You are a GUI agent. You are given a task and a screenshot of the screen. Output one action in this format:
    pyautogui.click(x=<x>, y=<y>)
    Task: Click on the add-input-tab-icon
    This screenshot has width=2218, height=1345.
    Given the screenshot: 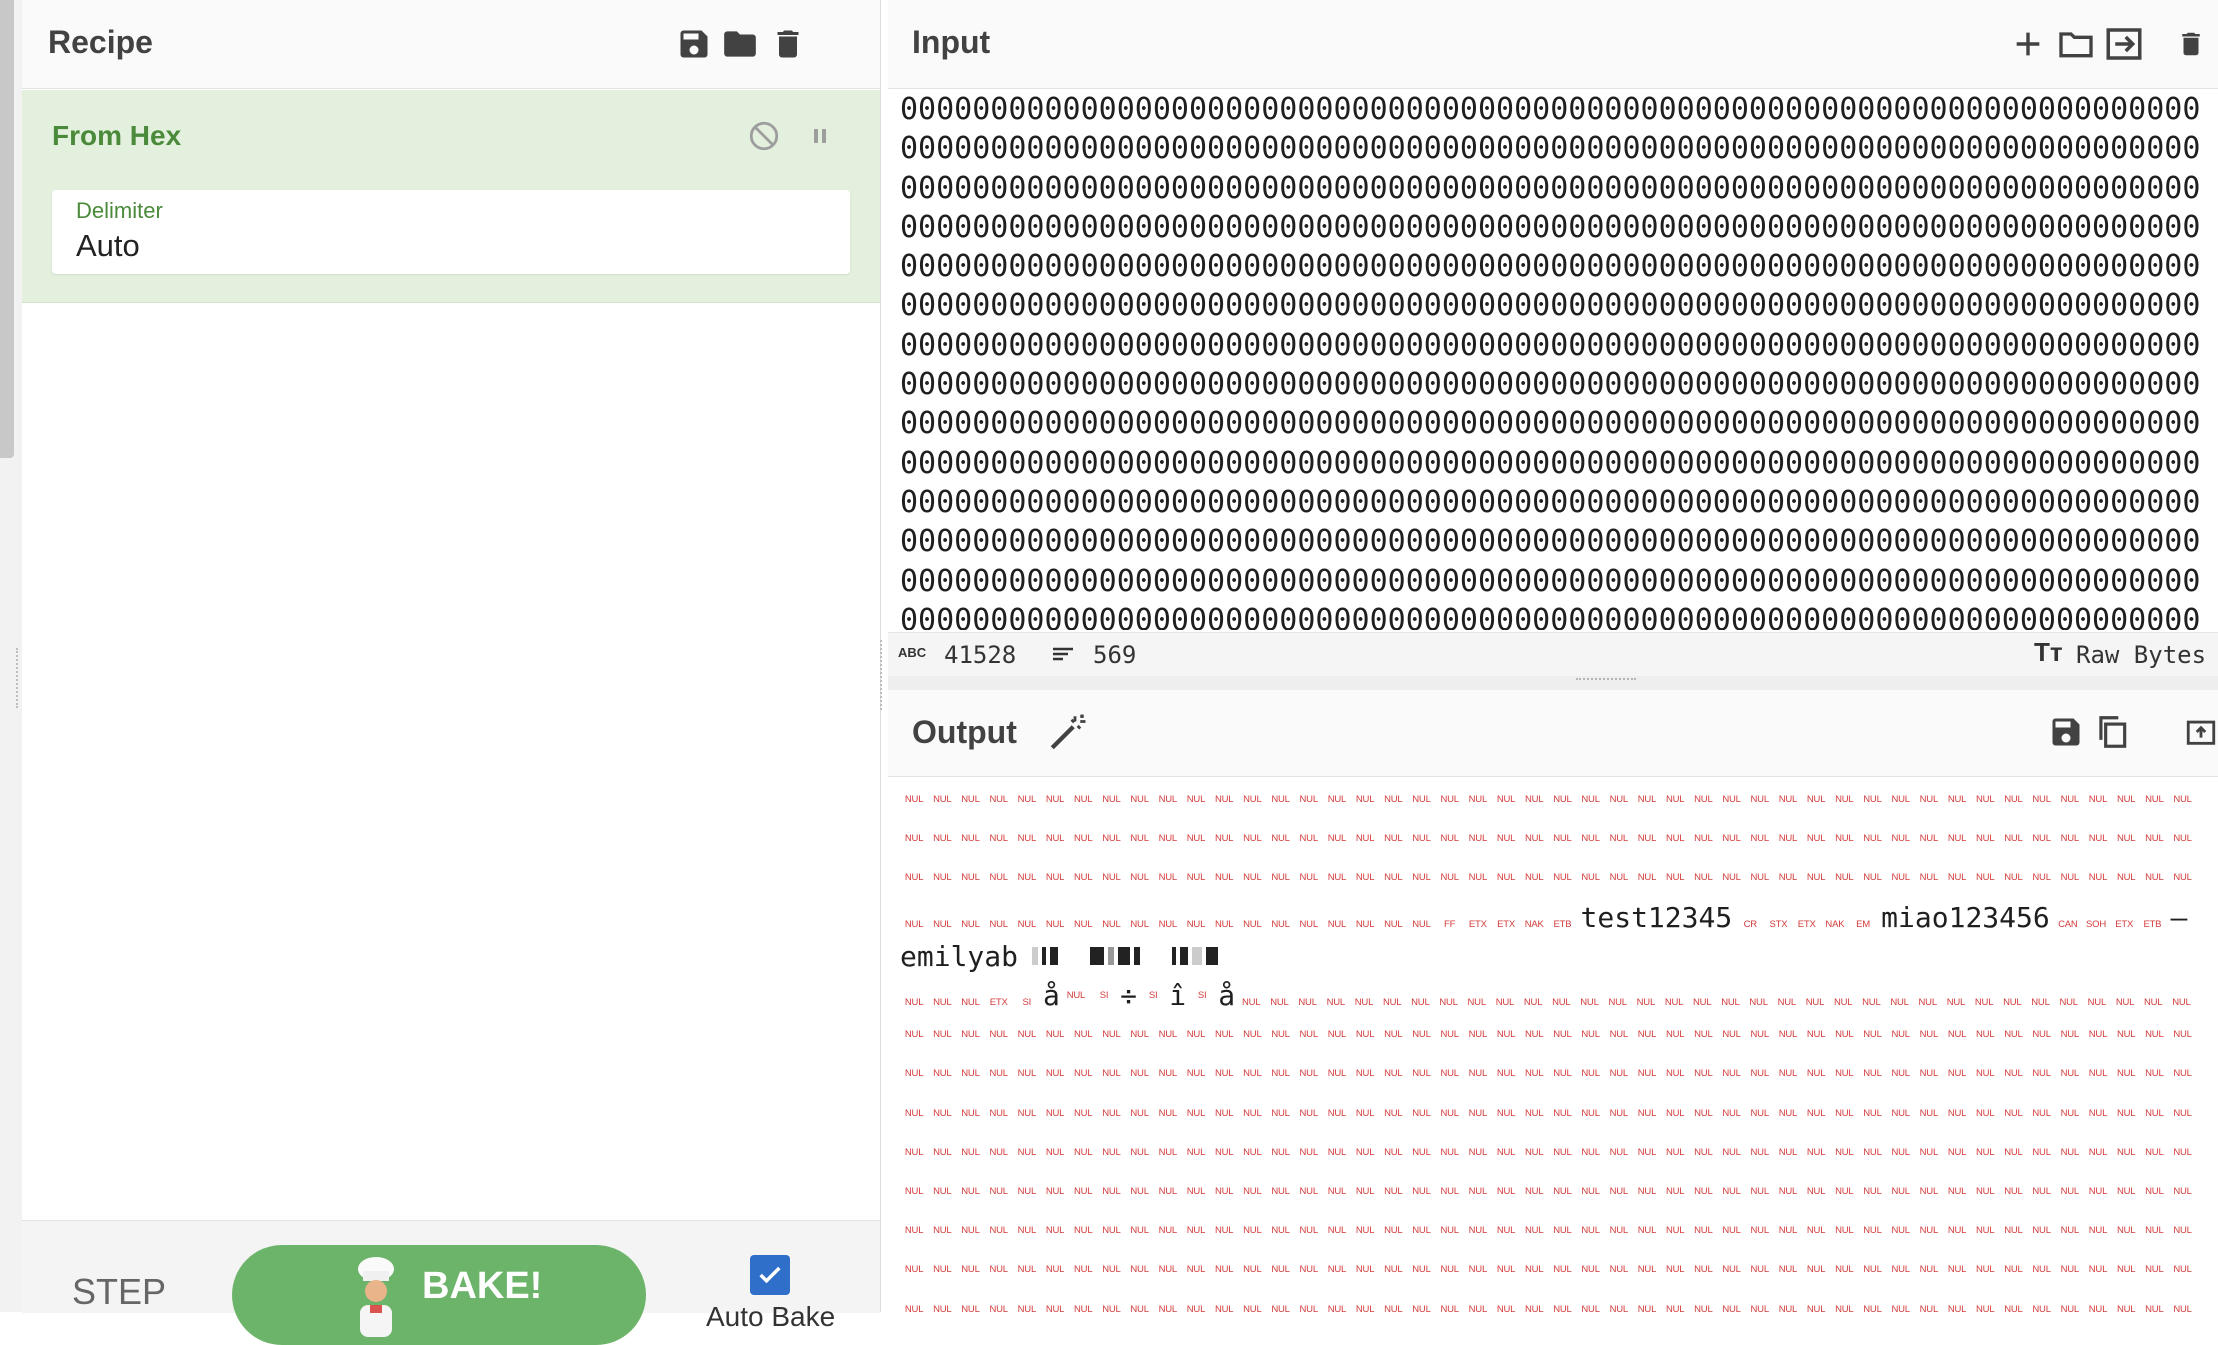 What is the action you would take?
    pyautogui.click(x=2028, y=44)
    